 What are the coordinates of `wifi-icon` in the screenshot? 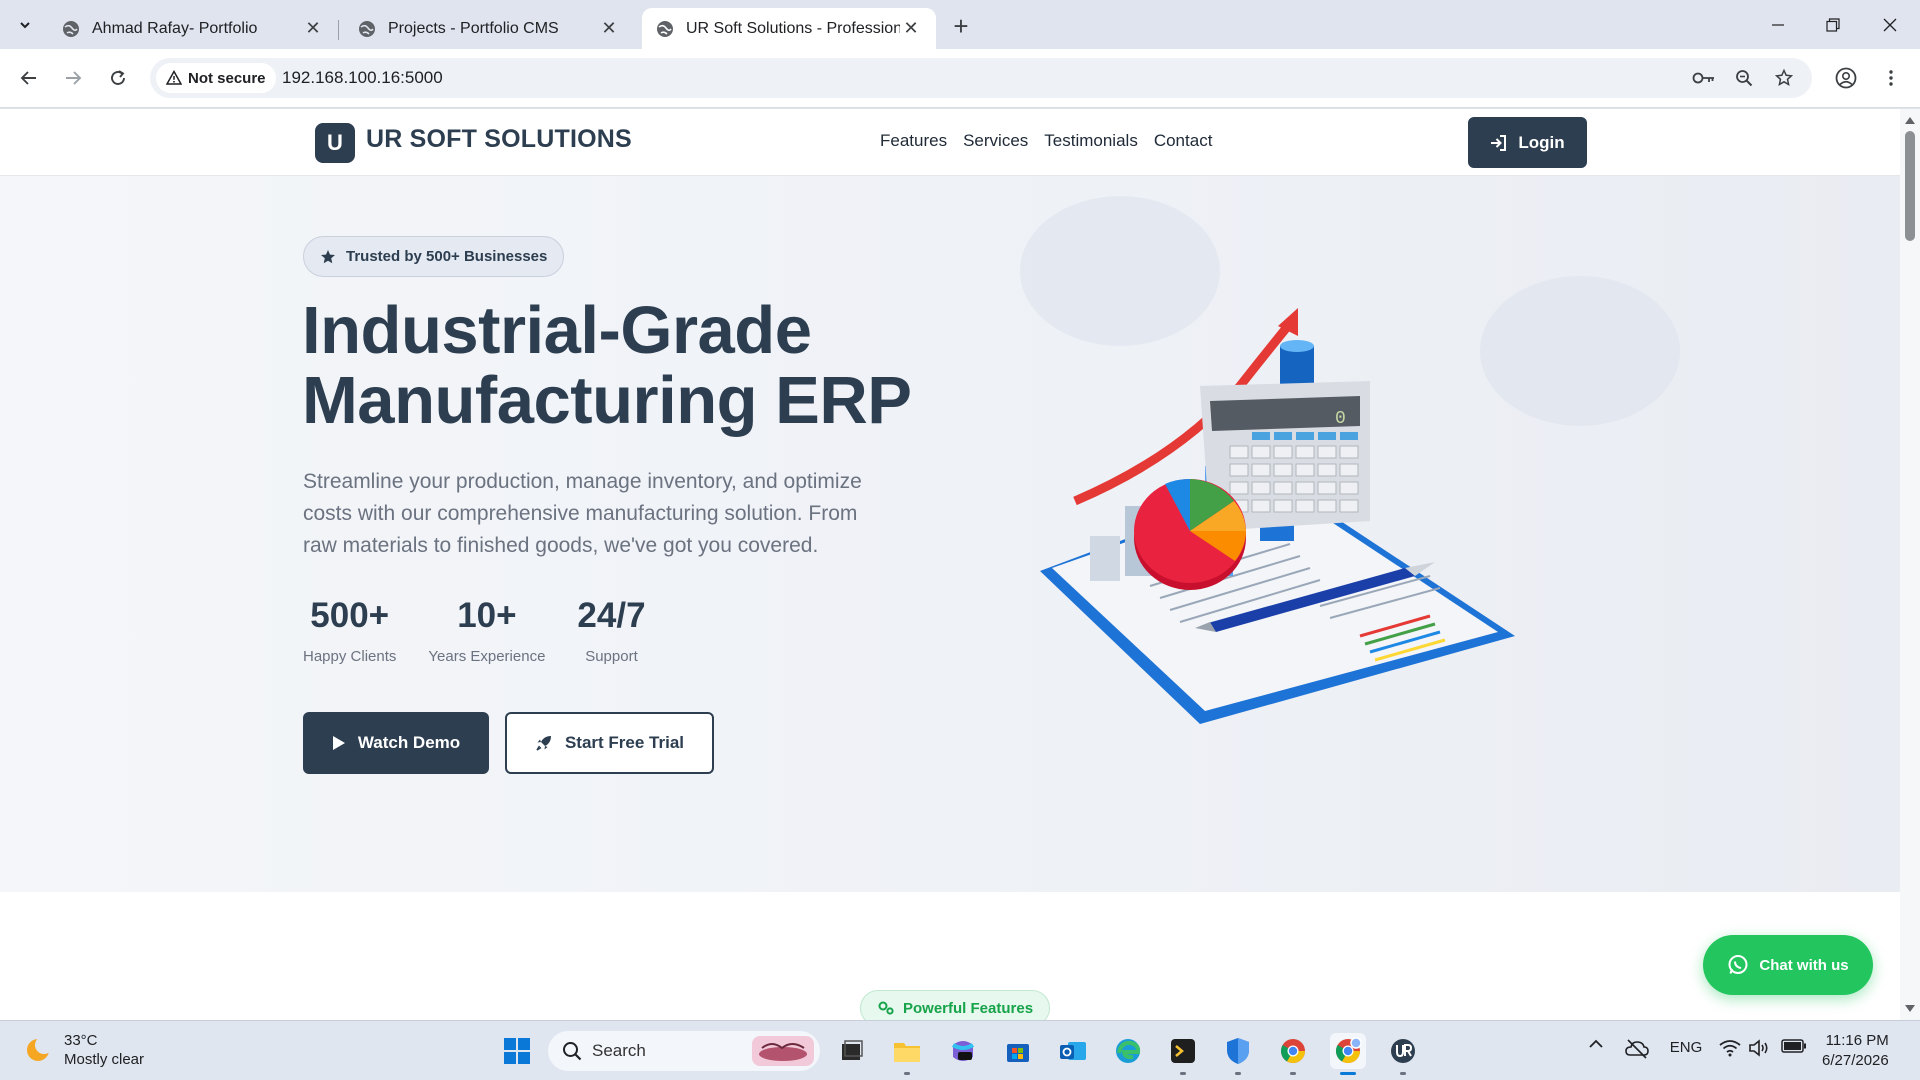 It's located at (1730, 1048).